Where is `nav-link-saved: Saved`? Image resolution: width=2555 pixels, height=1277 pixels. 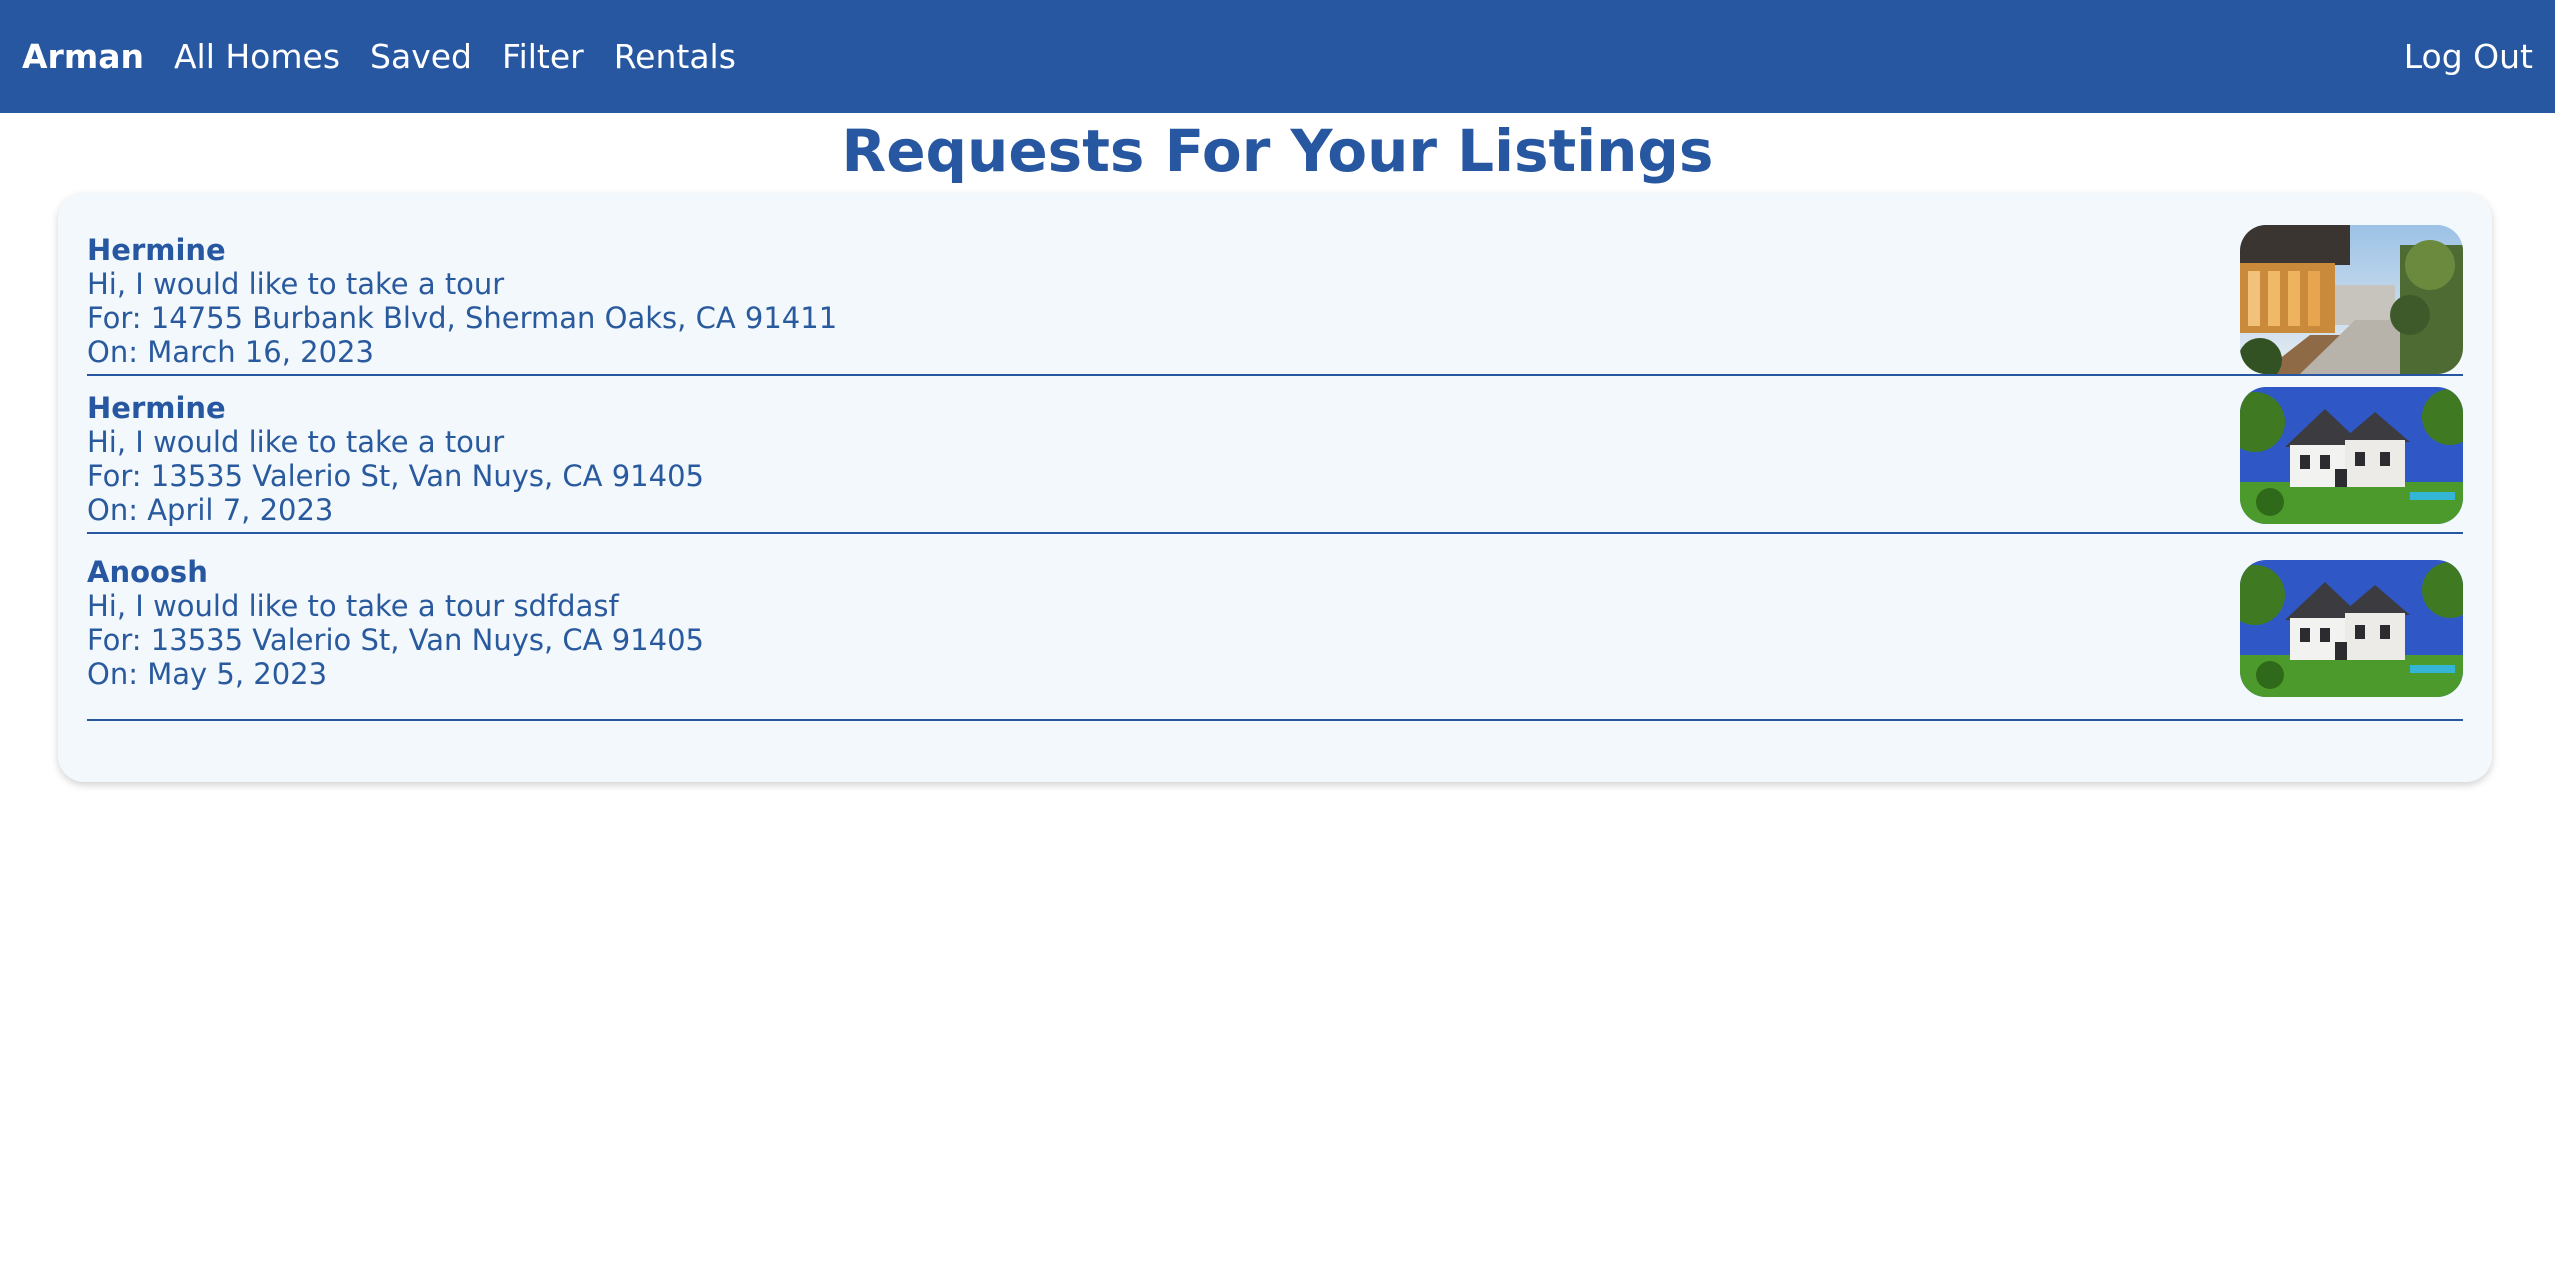
nav-link-saved: Saved is located at coordinates (421, 56).